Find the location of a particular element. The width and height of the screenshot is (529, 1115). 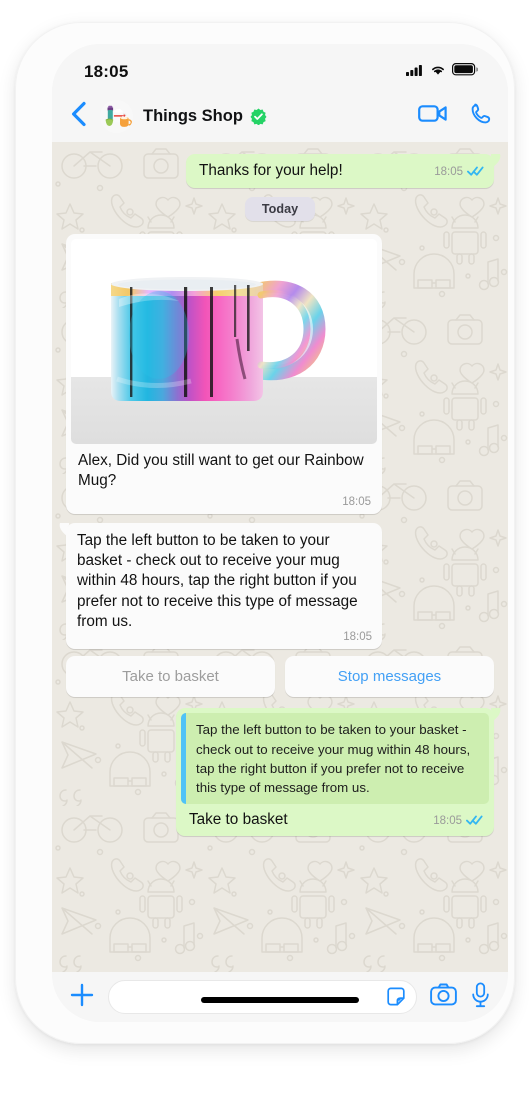

phone-icon is located at coordinates (480, 116).